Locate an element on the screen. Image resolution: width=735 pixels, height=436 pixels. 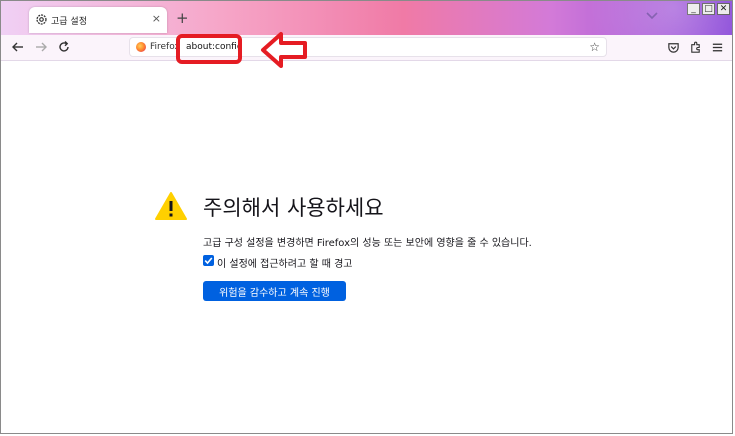
warn-checkbox is located at coordinates (208, 260).